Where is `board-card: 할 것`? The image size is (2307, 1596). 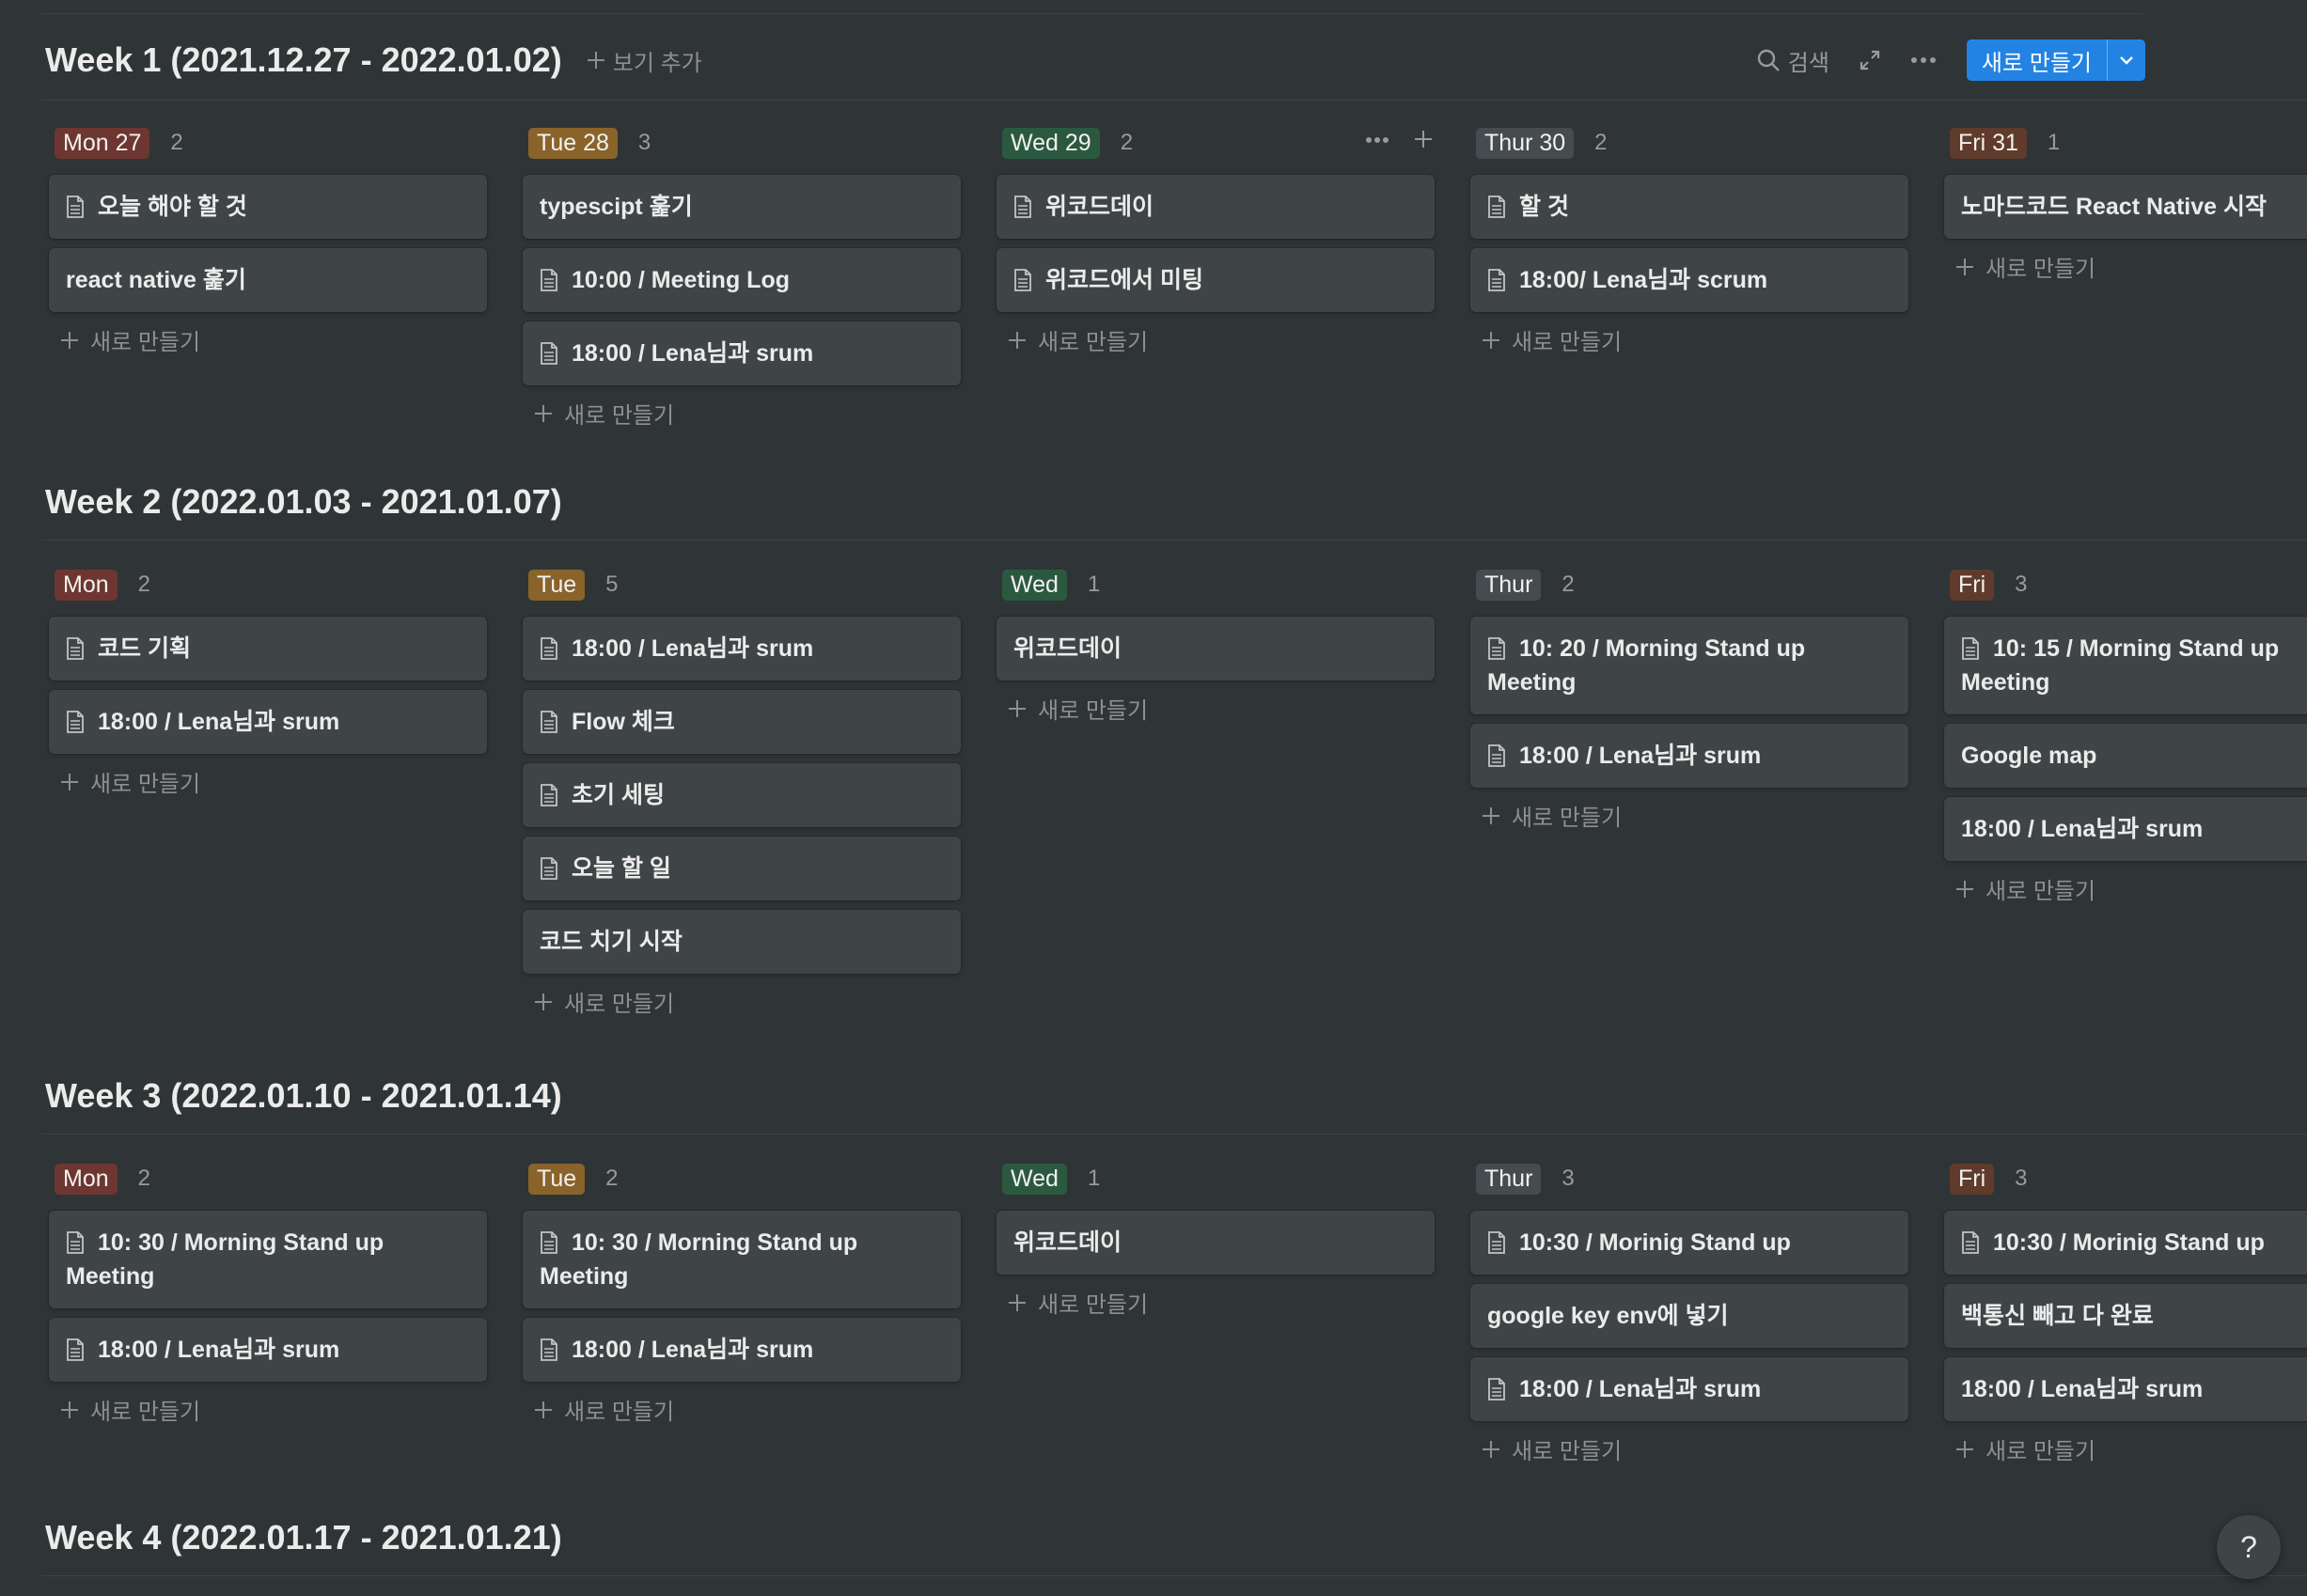
board-card: 할 것 is located at coordinates (1689, 207).